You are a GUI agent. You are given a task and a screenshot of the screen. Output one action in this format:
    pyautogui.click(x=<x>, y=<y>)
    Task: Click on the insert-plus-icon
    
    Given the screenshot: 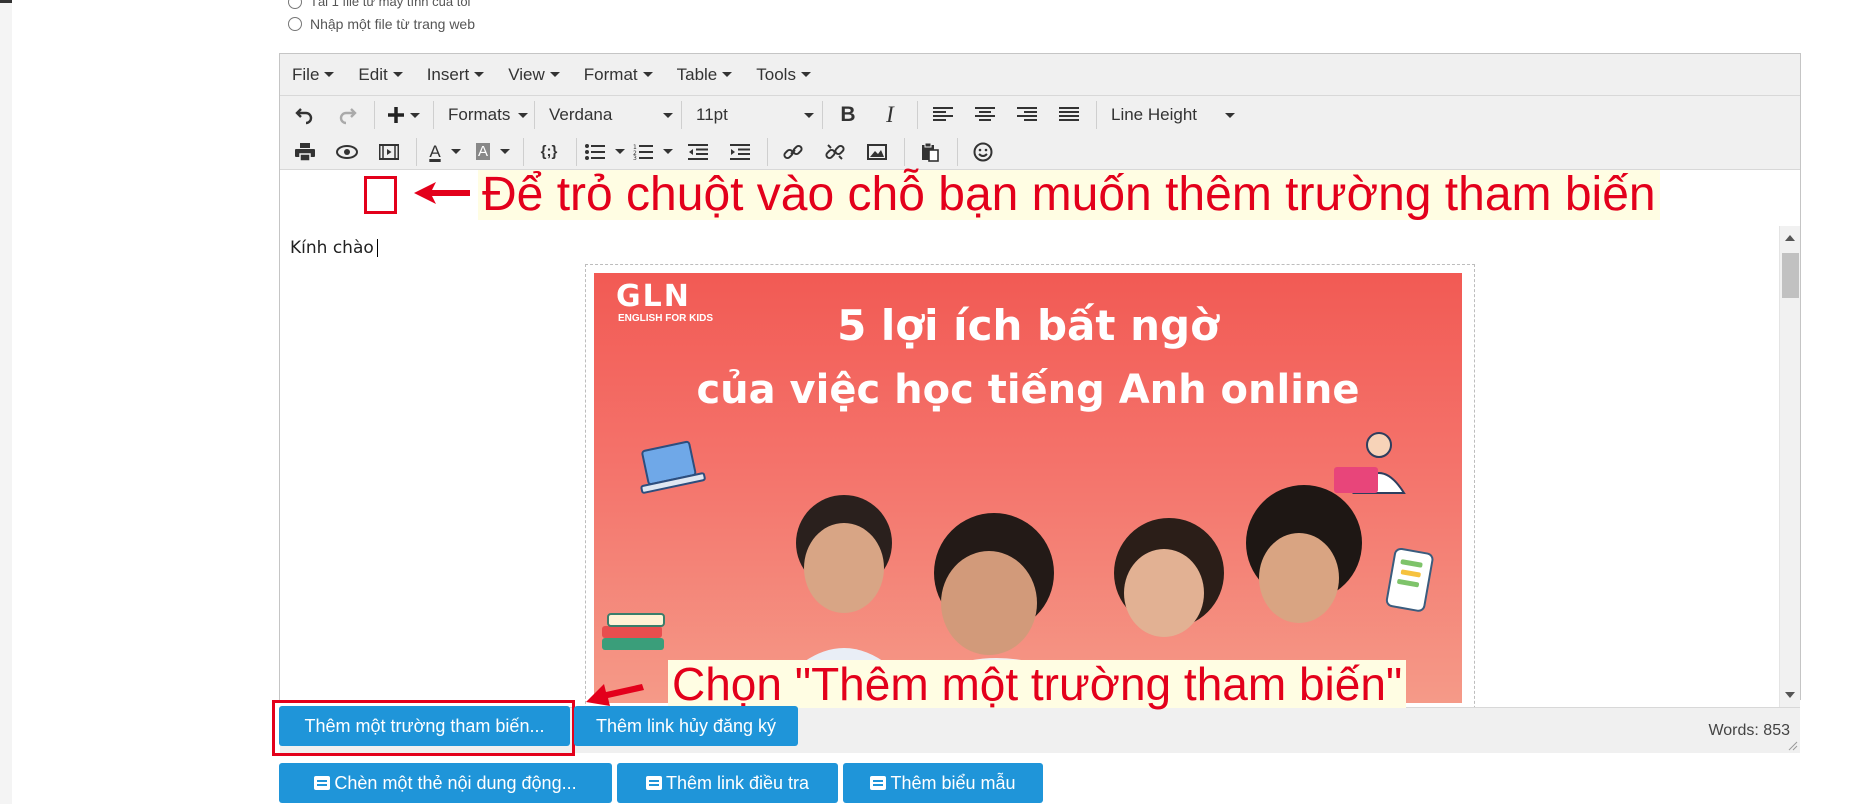 What is the action you would take?
    pyautogui.click(x=403, y=115)
    